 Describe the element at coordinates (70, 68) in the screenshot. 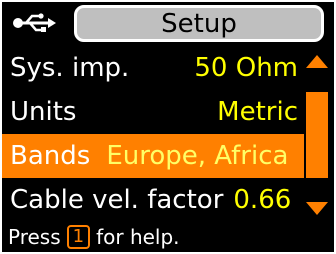

I see `menu-item-label: Sys. imp.` at that location.